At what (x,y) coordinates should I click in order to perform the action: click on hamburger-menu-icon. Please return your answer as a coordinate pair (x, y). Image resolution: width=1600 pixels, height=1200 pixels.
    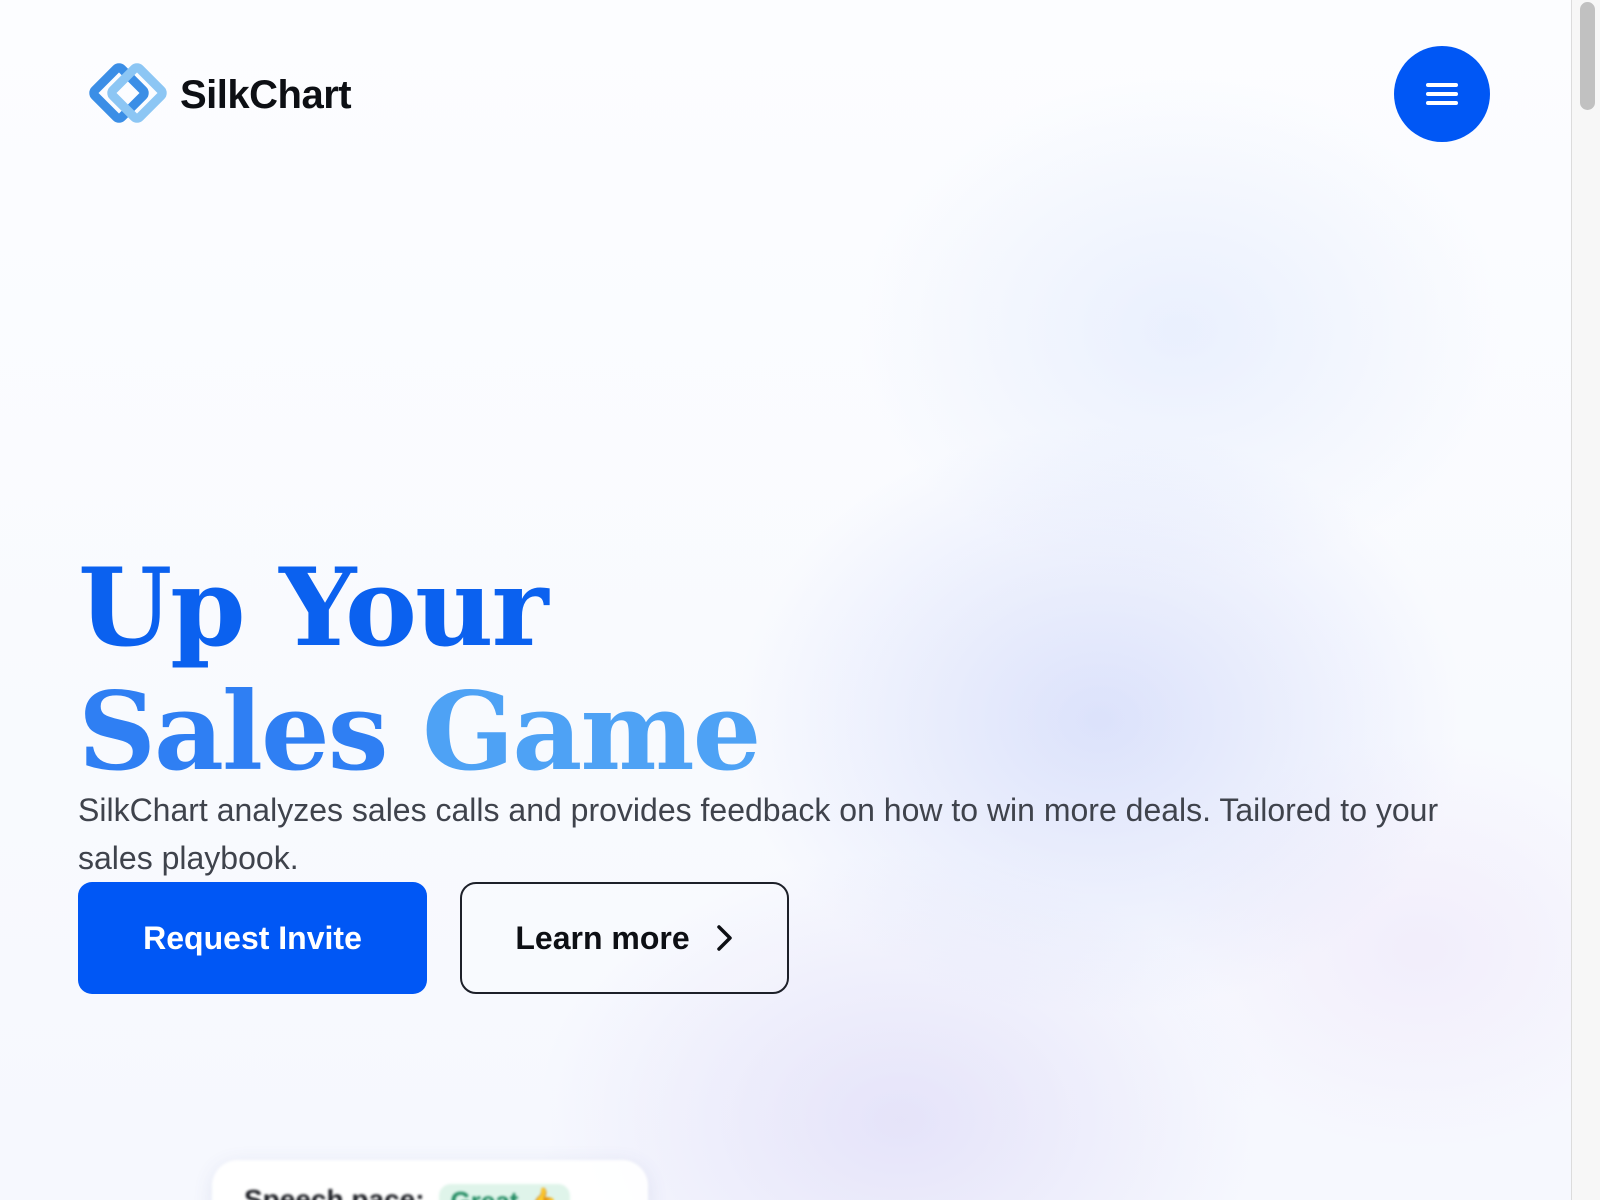
    Looking at the image, I should click on (1442, 94).